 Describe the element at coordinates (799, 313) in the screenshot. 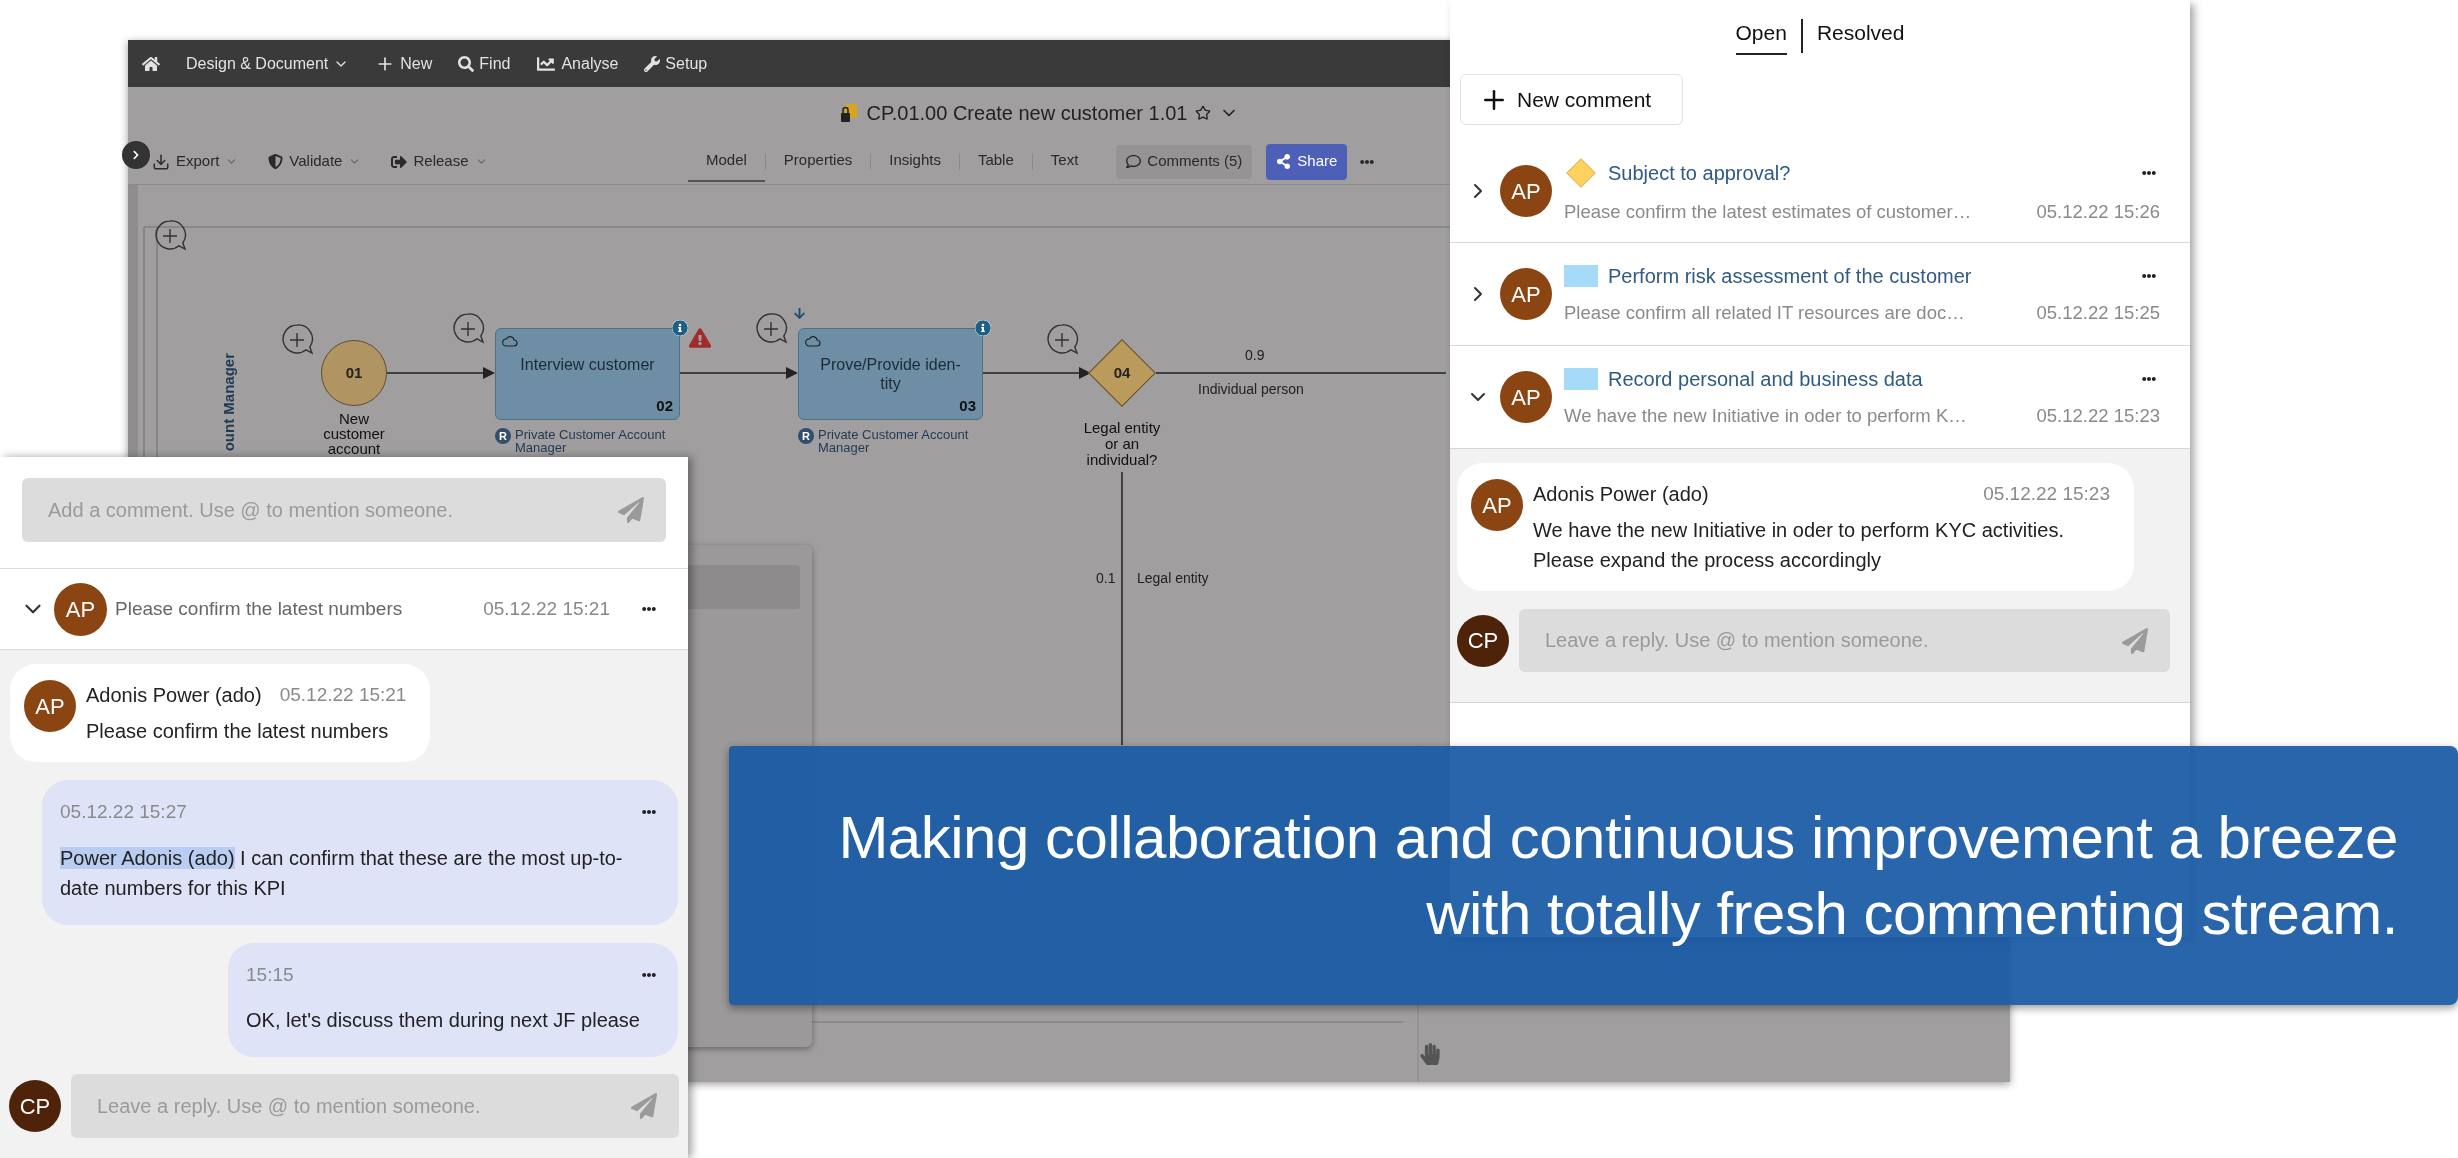

I see `arrow-down-icon` at that location.